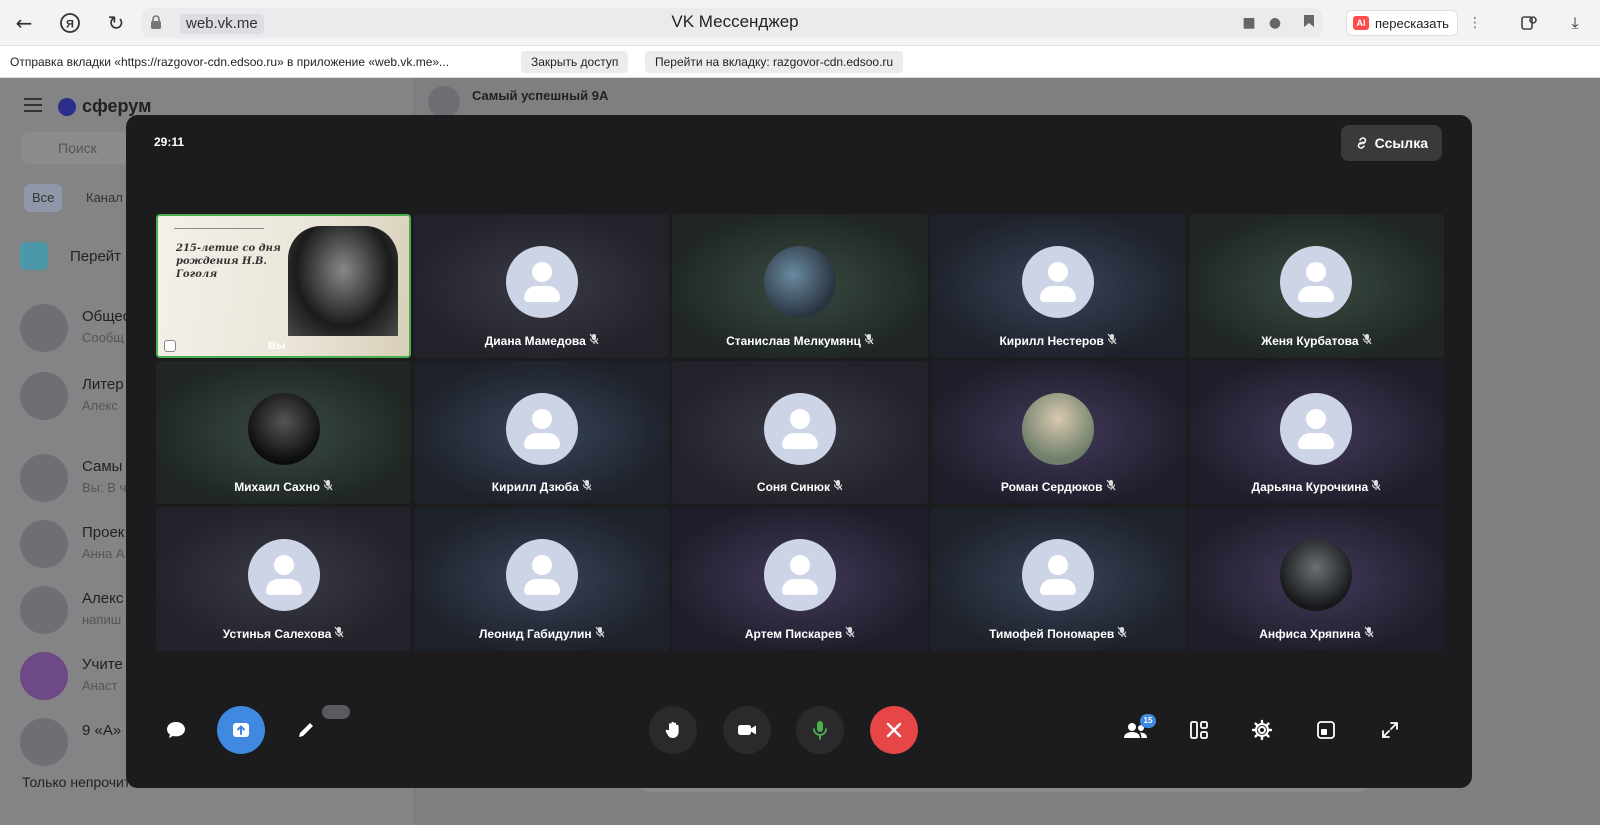  I want to click on participant-tile: Женя Курбатова, so click(1316, 286).